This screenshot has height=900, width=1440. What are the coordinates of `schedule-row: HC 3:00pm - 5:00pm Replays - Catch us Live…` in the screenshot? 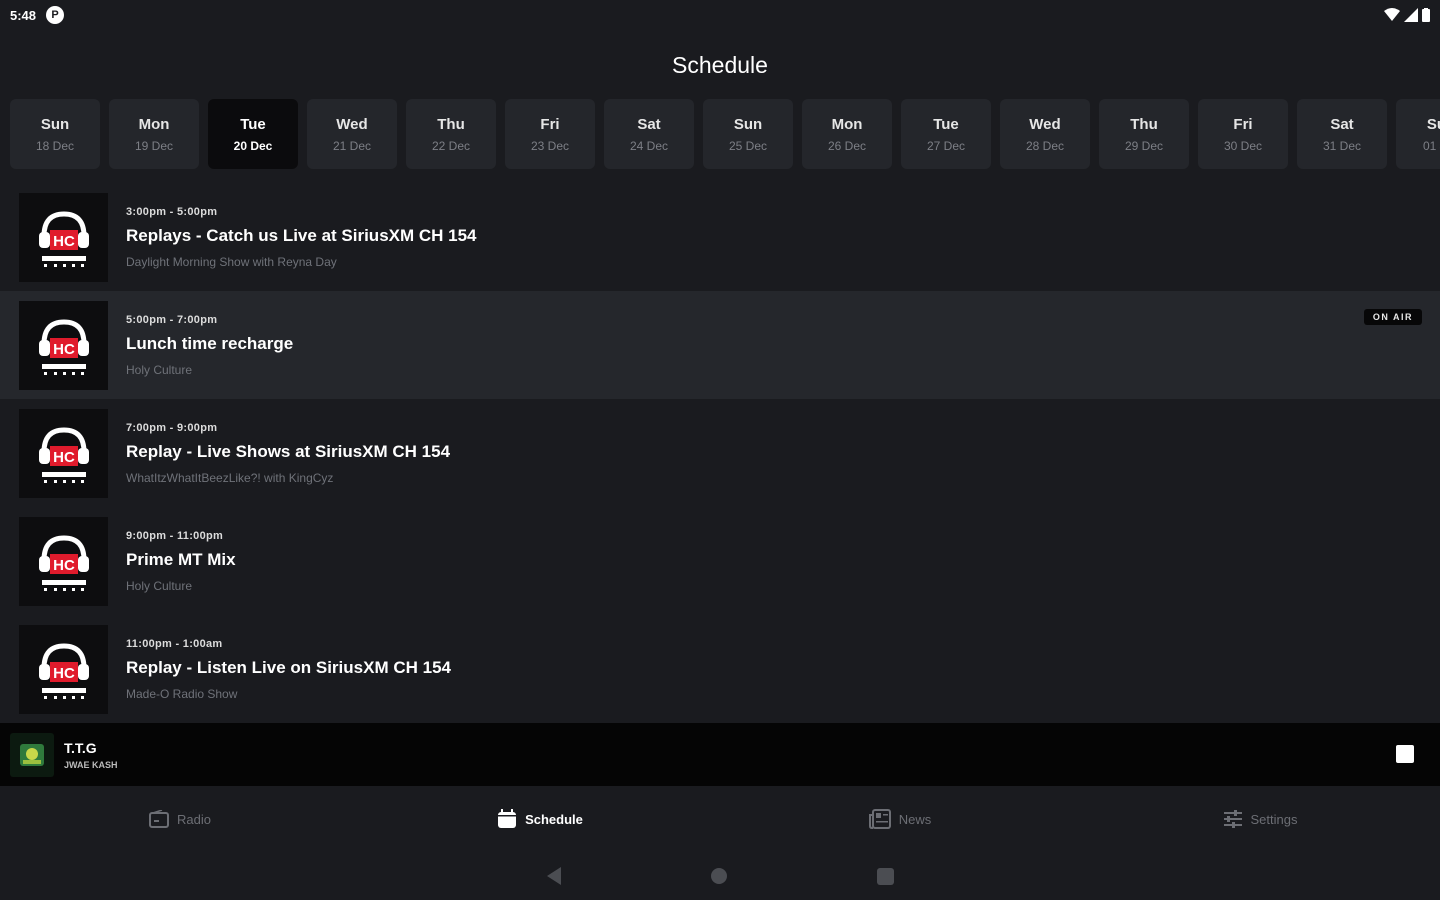 It's located at (720, 237).